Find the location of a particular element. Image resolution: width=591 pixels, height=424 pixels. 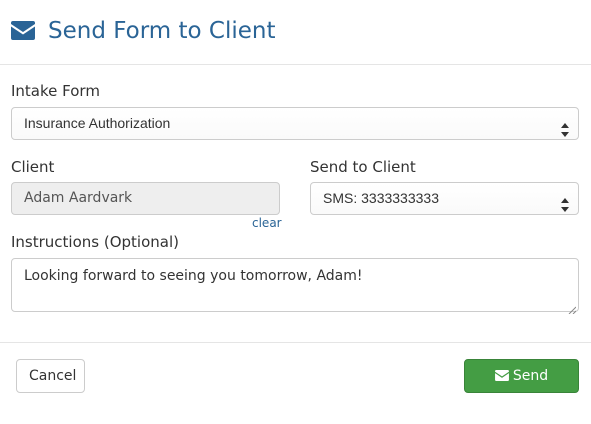

client-value: Adam Aardvark is located at coordinates (78, 198).